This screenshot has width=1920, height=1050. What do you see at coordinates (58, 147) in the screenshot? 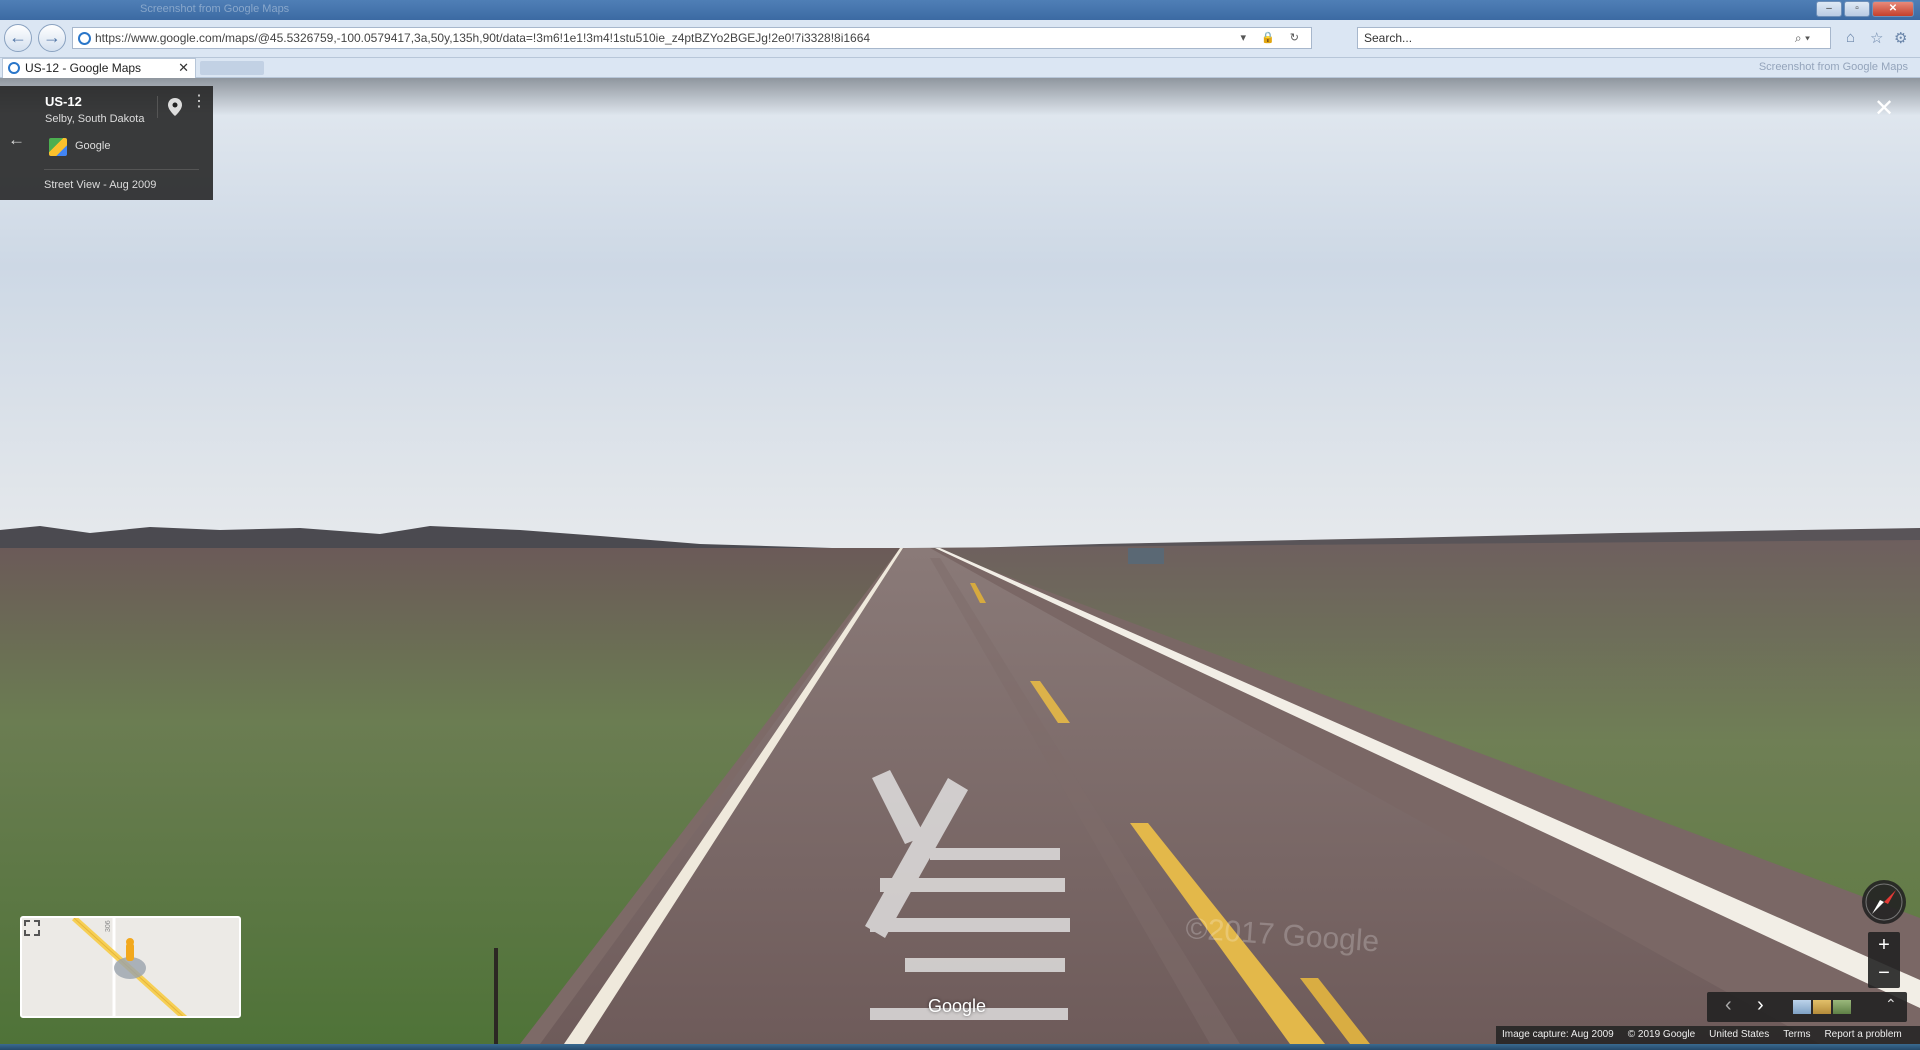
I see `google-maps-icon` at bounding box center [58, 147].